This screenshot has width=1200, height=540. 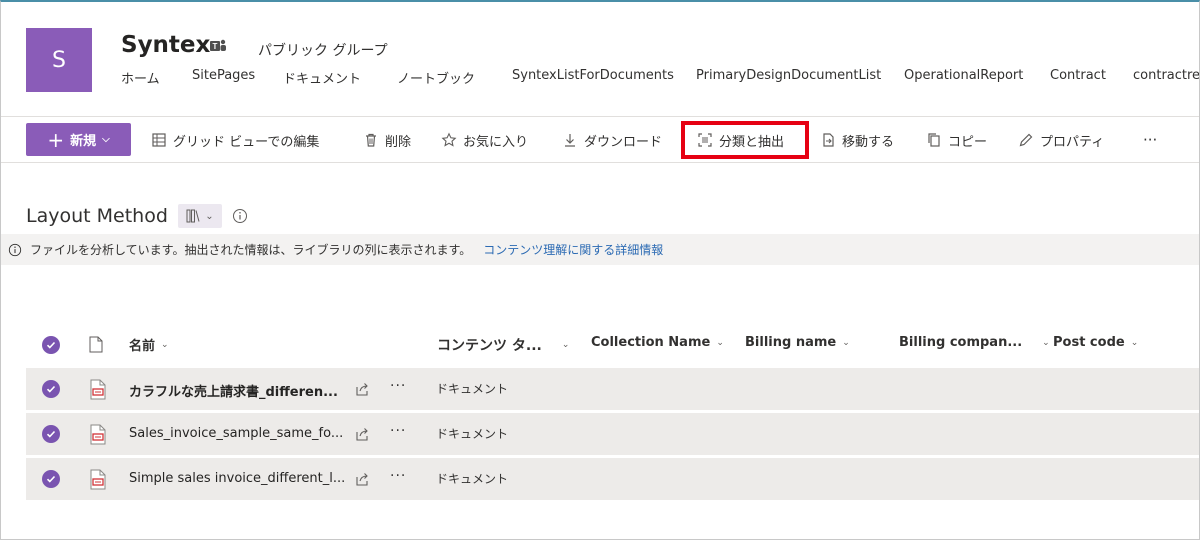 I want to click on group-type-label: パブリック グループ, so click(x=323, y=51).